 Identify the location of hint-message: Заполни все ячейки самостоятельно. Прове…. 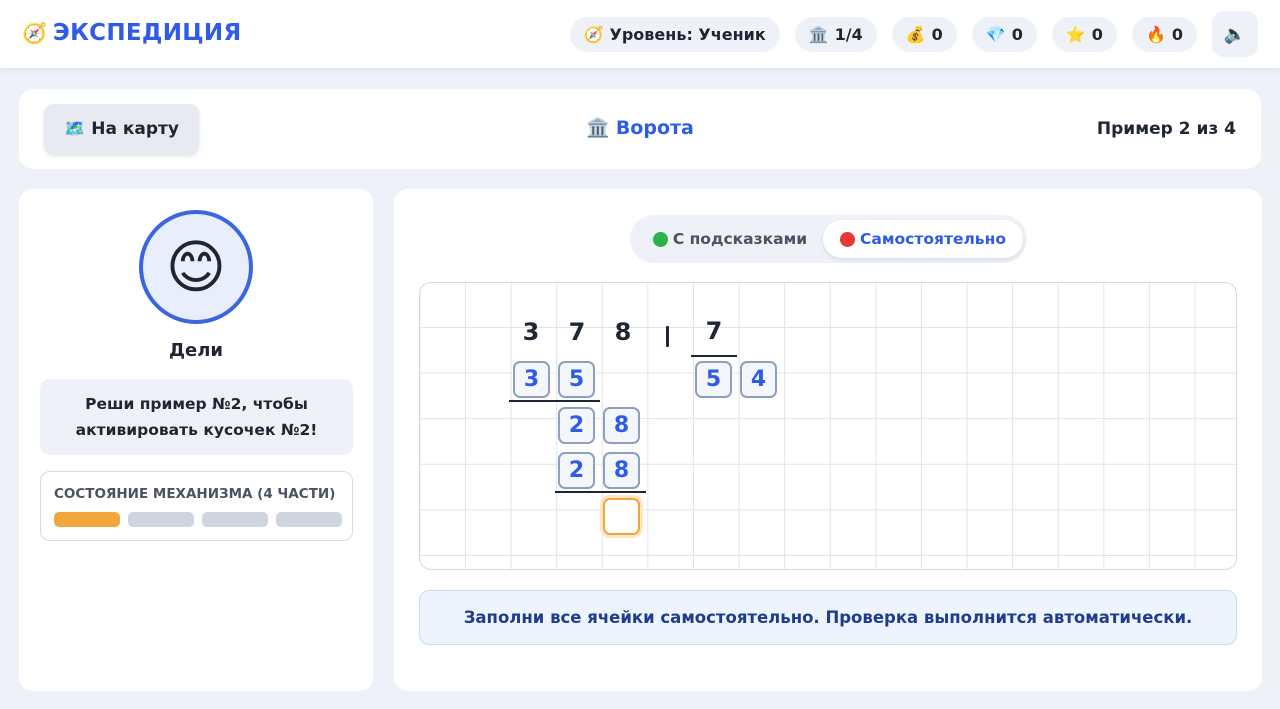
(828, 617).